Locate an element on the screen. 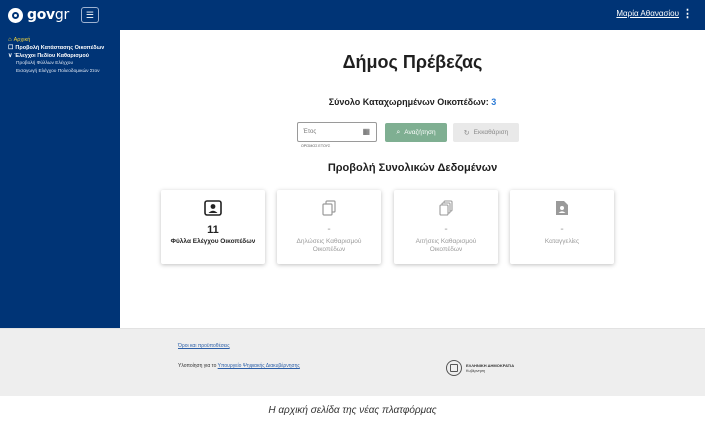 The height and width of the screenshot is (422, 705). govgr-logo: govgr is located at coordinates (38, 15).